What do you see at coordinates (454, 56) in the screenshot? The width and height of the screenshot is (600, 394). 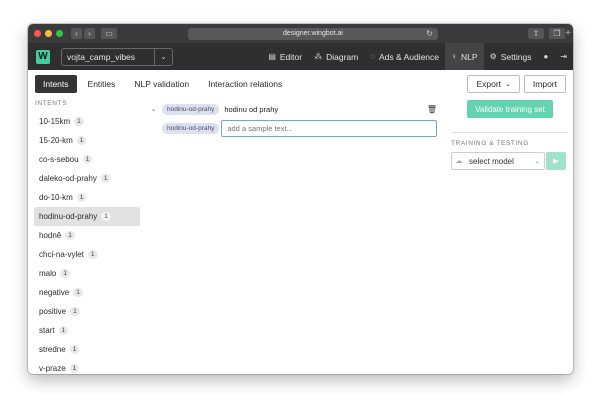 I see `bulb-icon: ♀` at bounding box center [454, 56].